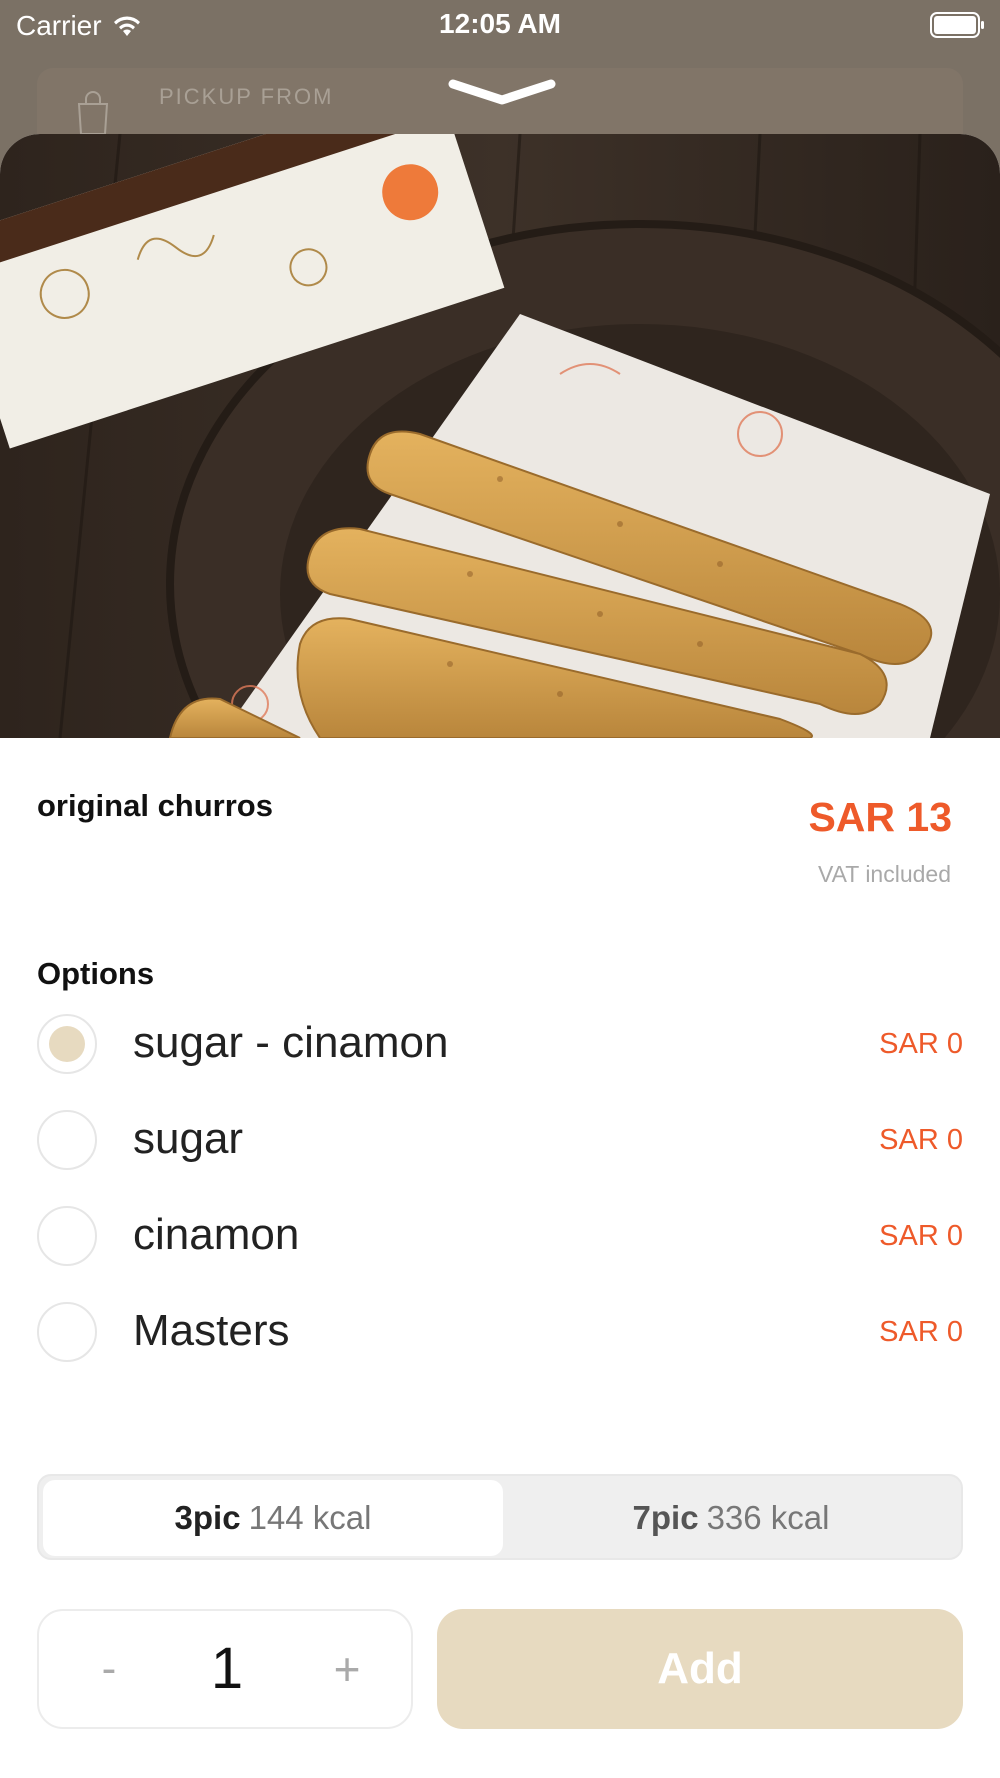 The width and height of the screenshot is (1000, 1778). I want to click on status-time: 12:05 AM, so click(500, 23).